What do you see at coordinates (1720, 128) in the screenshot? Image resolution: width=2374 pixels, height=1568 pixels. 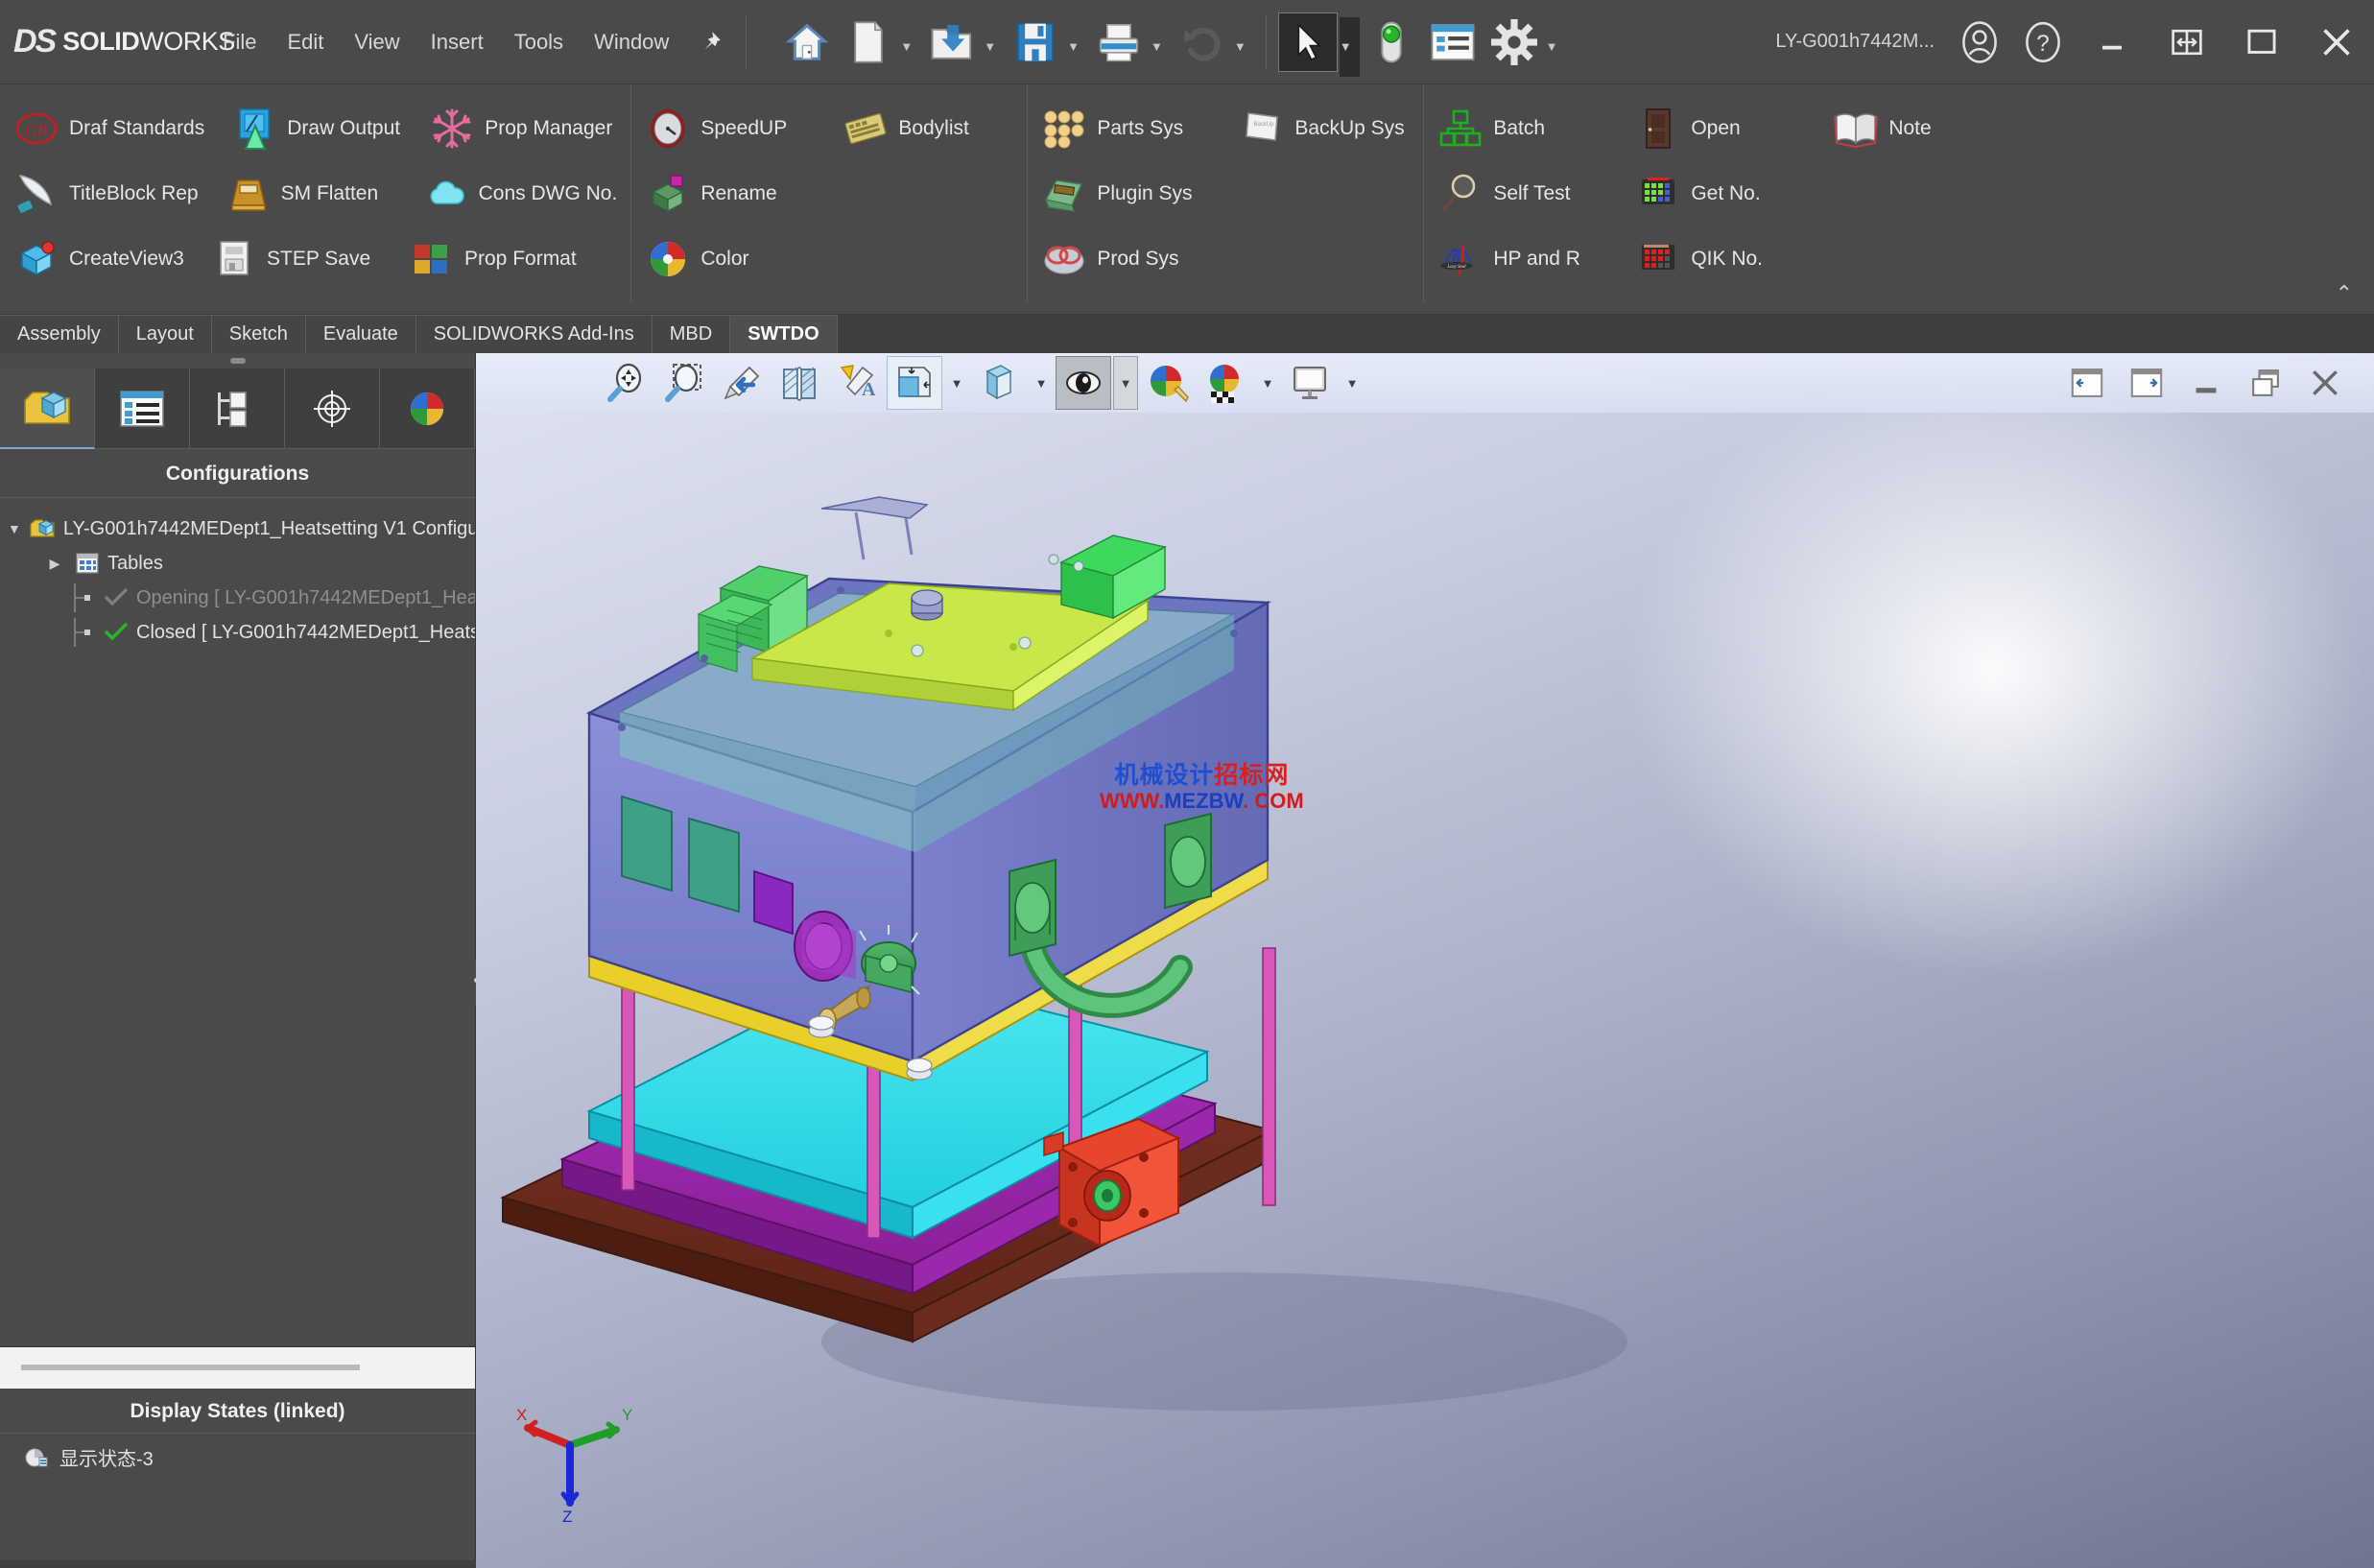 I see `ribbon-button-open: Open` at bounding box center [1720, 128].